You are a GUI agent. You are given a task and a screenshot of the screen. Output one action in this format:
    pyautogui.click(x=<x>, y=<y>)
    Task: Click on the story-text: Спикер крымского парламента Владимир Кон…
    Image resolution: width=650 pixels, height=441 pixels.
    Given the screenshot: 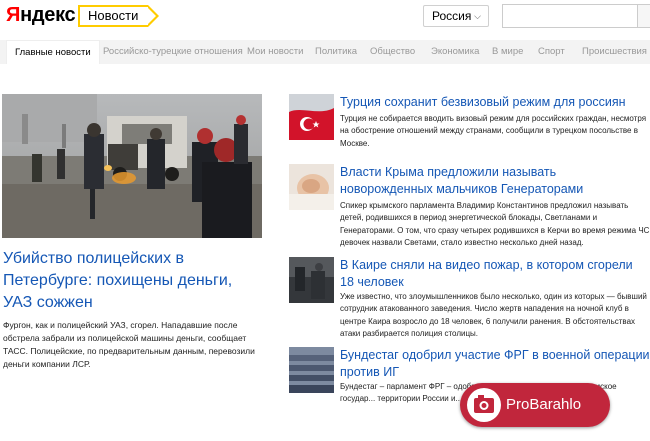 What is the action you would take?
    pyautogui.click(x=495, y=224)
    